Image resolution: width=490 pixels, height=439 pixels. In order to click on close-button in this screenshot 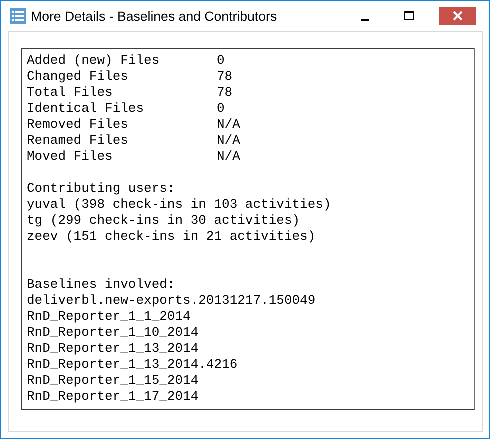, I will do `click(457, 16)`.